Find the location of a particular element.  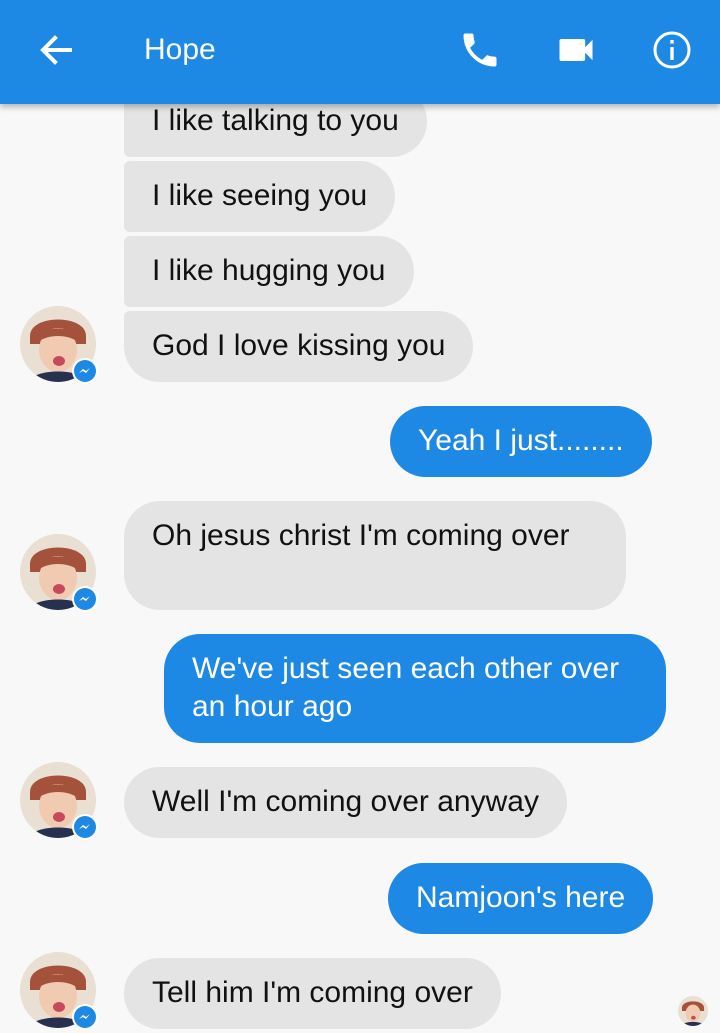

seen-indicator-avatar is located at coordinates (693, 1011).